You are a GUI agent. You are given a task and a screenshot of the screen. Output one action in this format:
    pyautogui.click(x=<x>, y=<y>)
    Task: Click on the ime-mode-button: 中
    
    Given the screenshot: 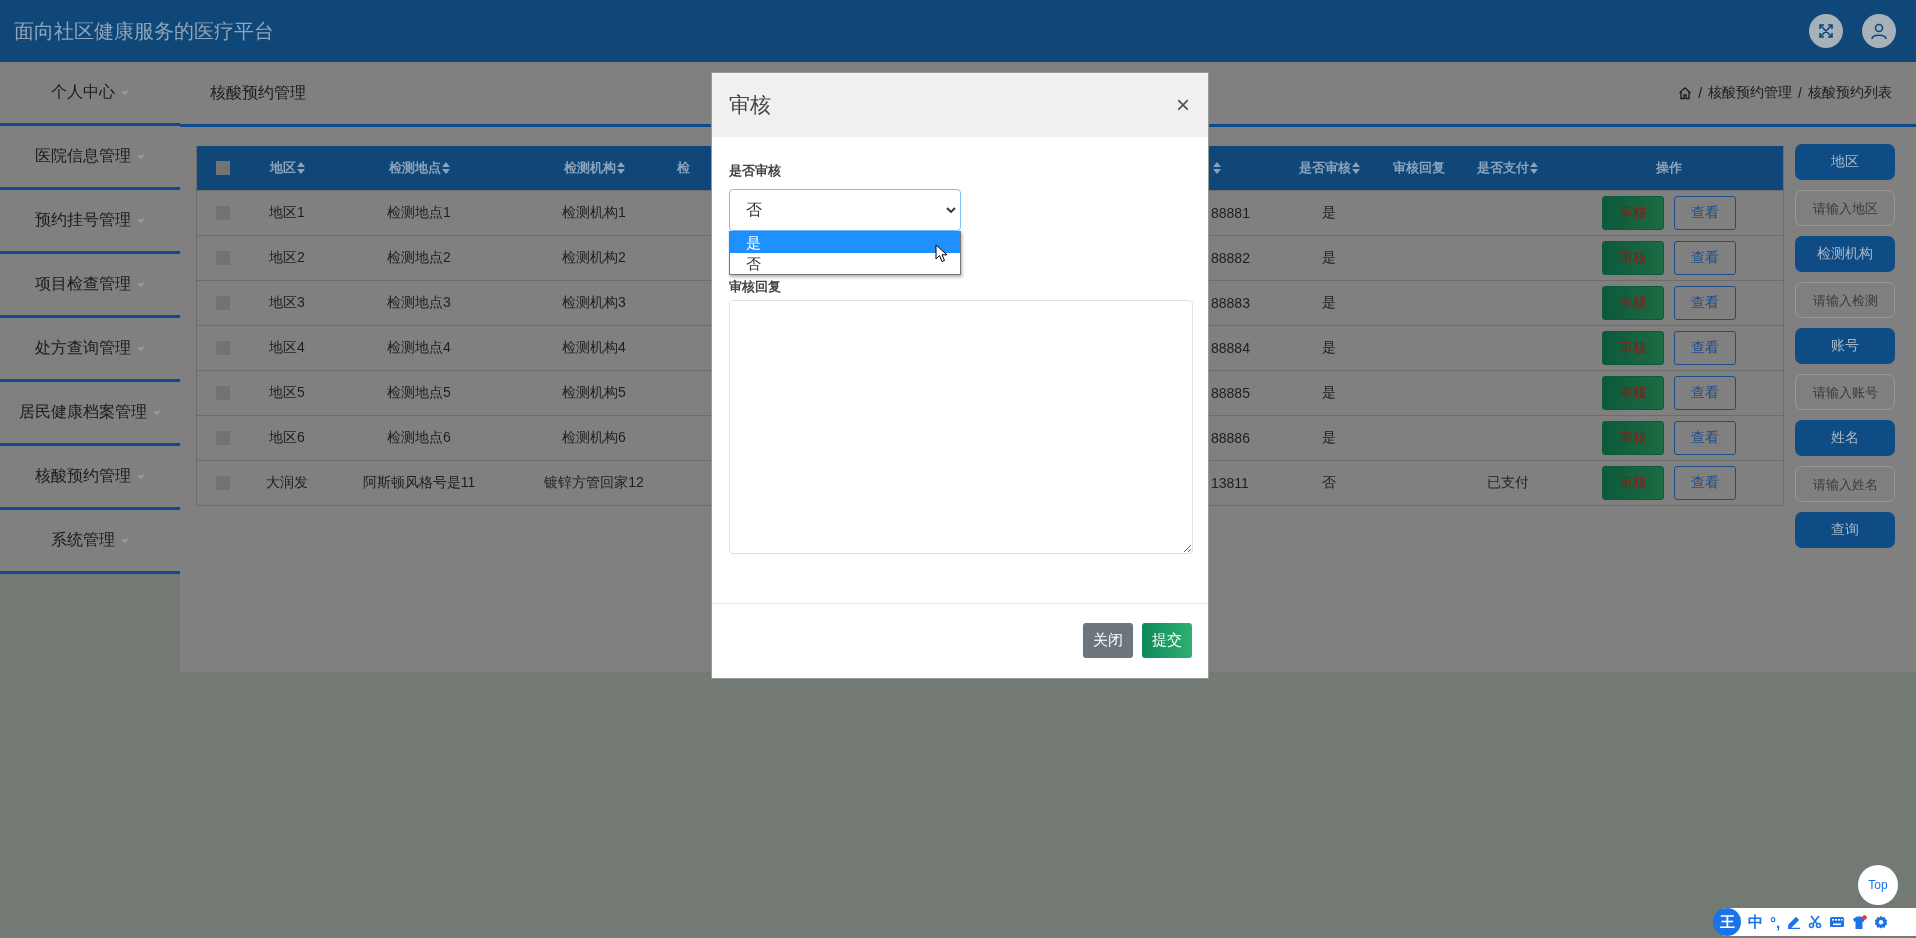 What is the action you would take?
    pyautogui.click(x=1755, y=922)
    